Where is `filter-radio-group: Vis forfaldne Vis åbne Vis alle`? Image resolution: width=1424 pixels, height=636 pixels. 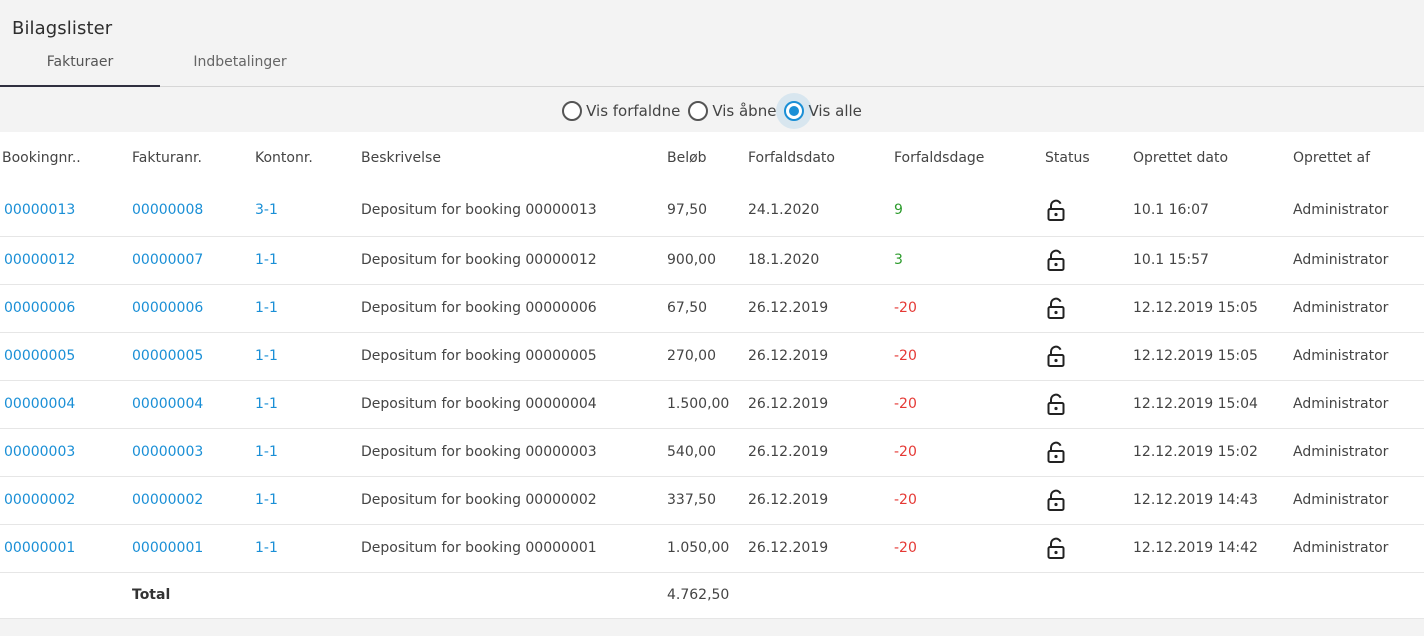 filter-radio-group: Vis forfaldne Vis åbne Vis alle is located at coordinates (712, 111).